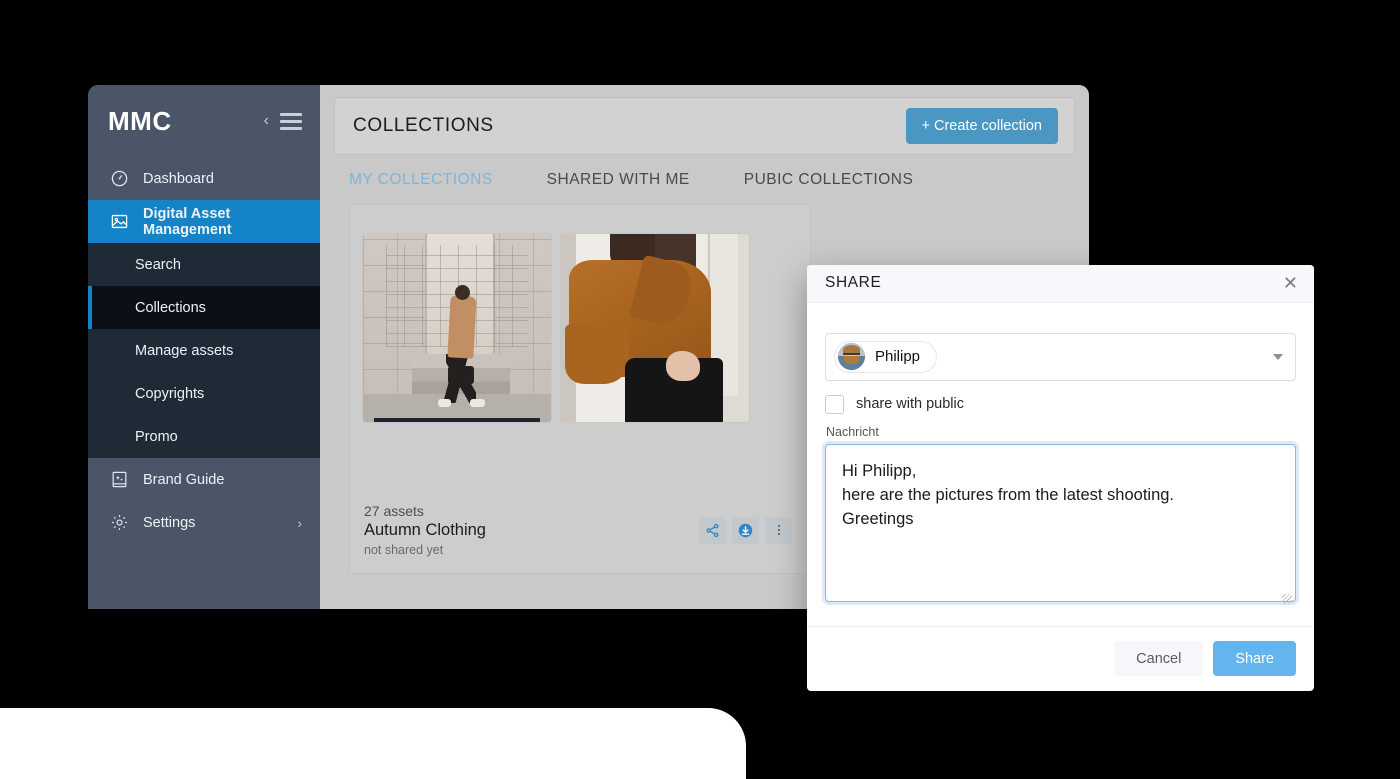 The width and height of the screenshot is (1400, 779). What do you see at coordinates (1060, 284) in the screenshot?
I see `dialog-header: SHARE ✕` at bounding box center [1060, 284].